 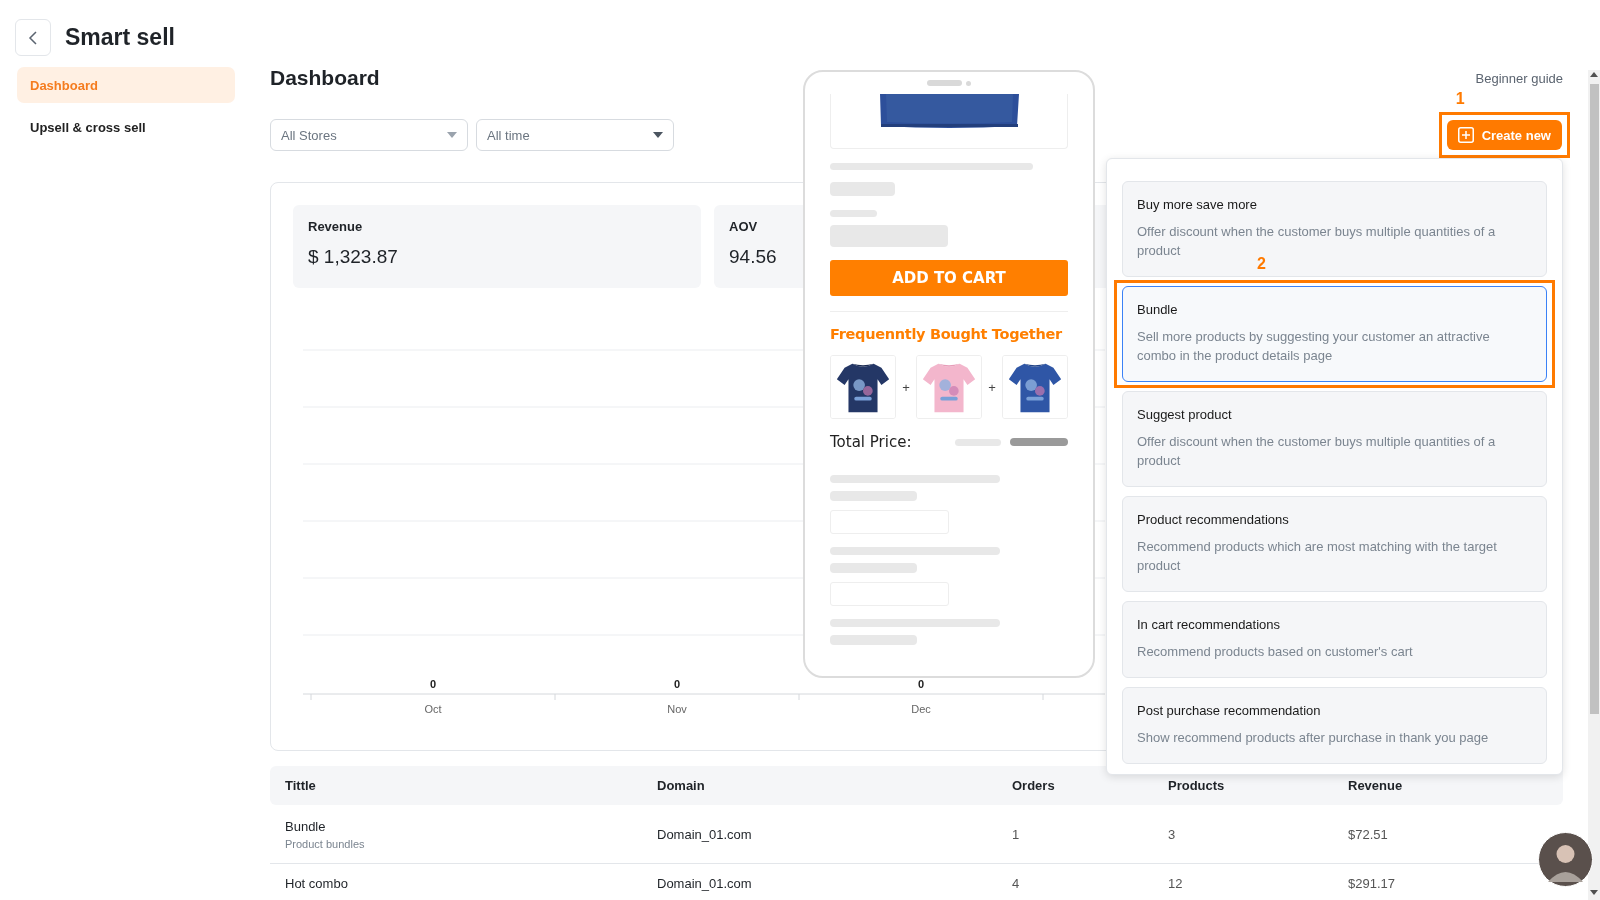 What do you see at coordinates (871, 442) in the screenshot?
I see `total-price-label: Total Price:` at bounding box center [871, 442].